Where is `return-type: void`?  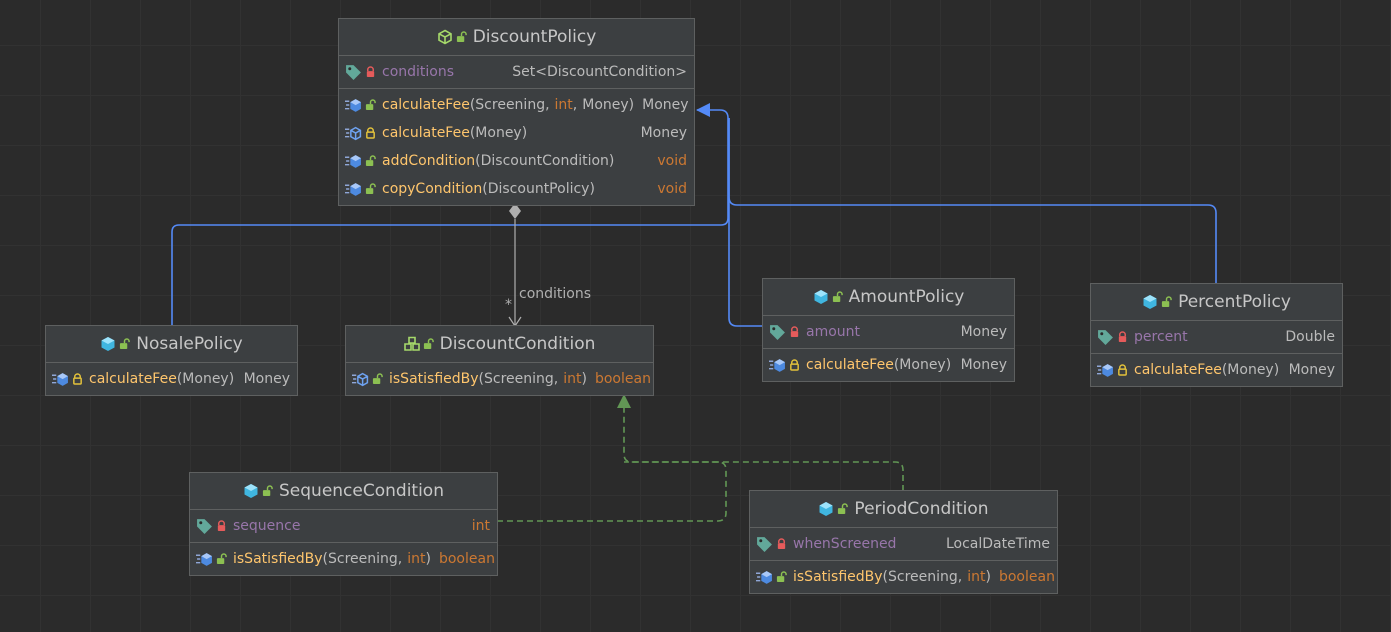
return-type: void is located at coordinates (672, 189).